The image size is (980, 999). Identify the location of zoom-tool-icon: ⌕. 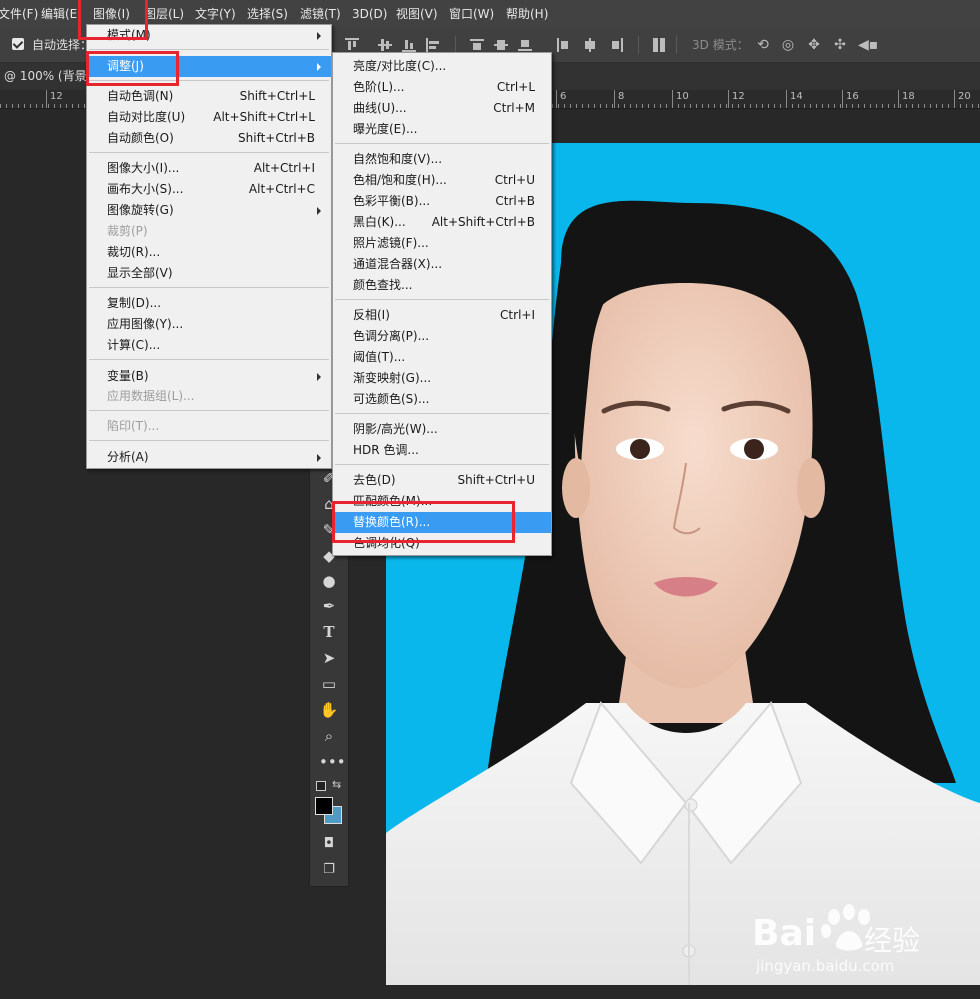
(329, 736).